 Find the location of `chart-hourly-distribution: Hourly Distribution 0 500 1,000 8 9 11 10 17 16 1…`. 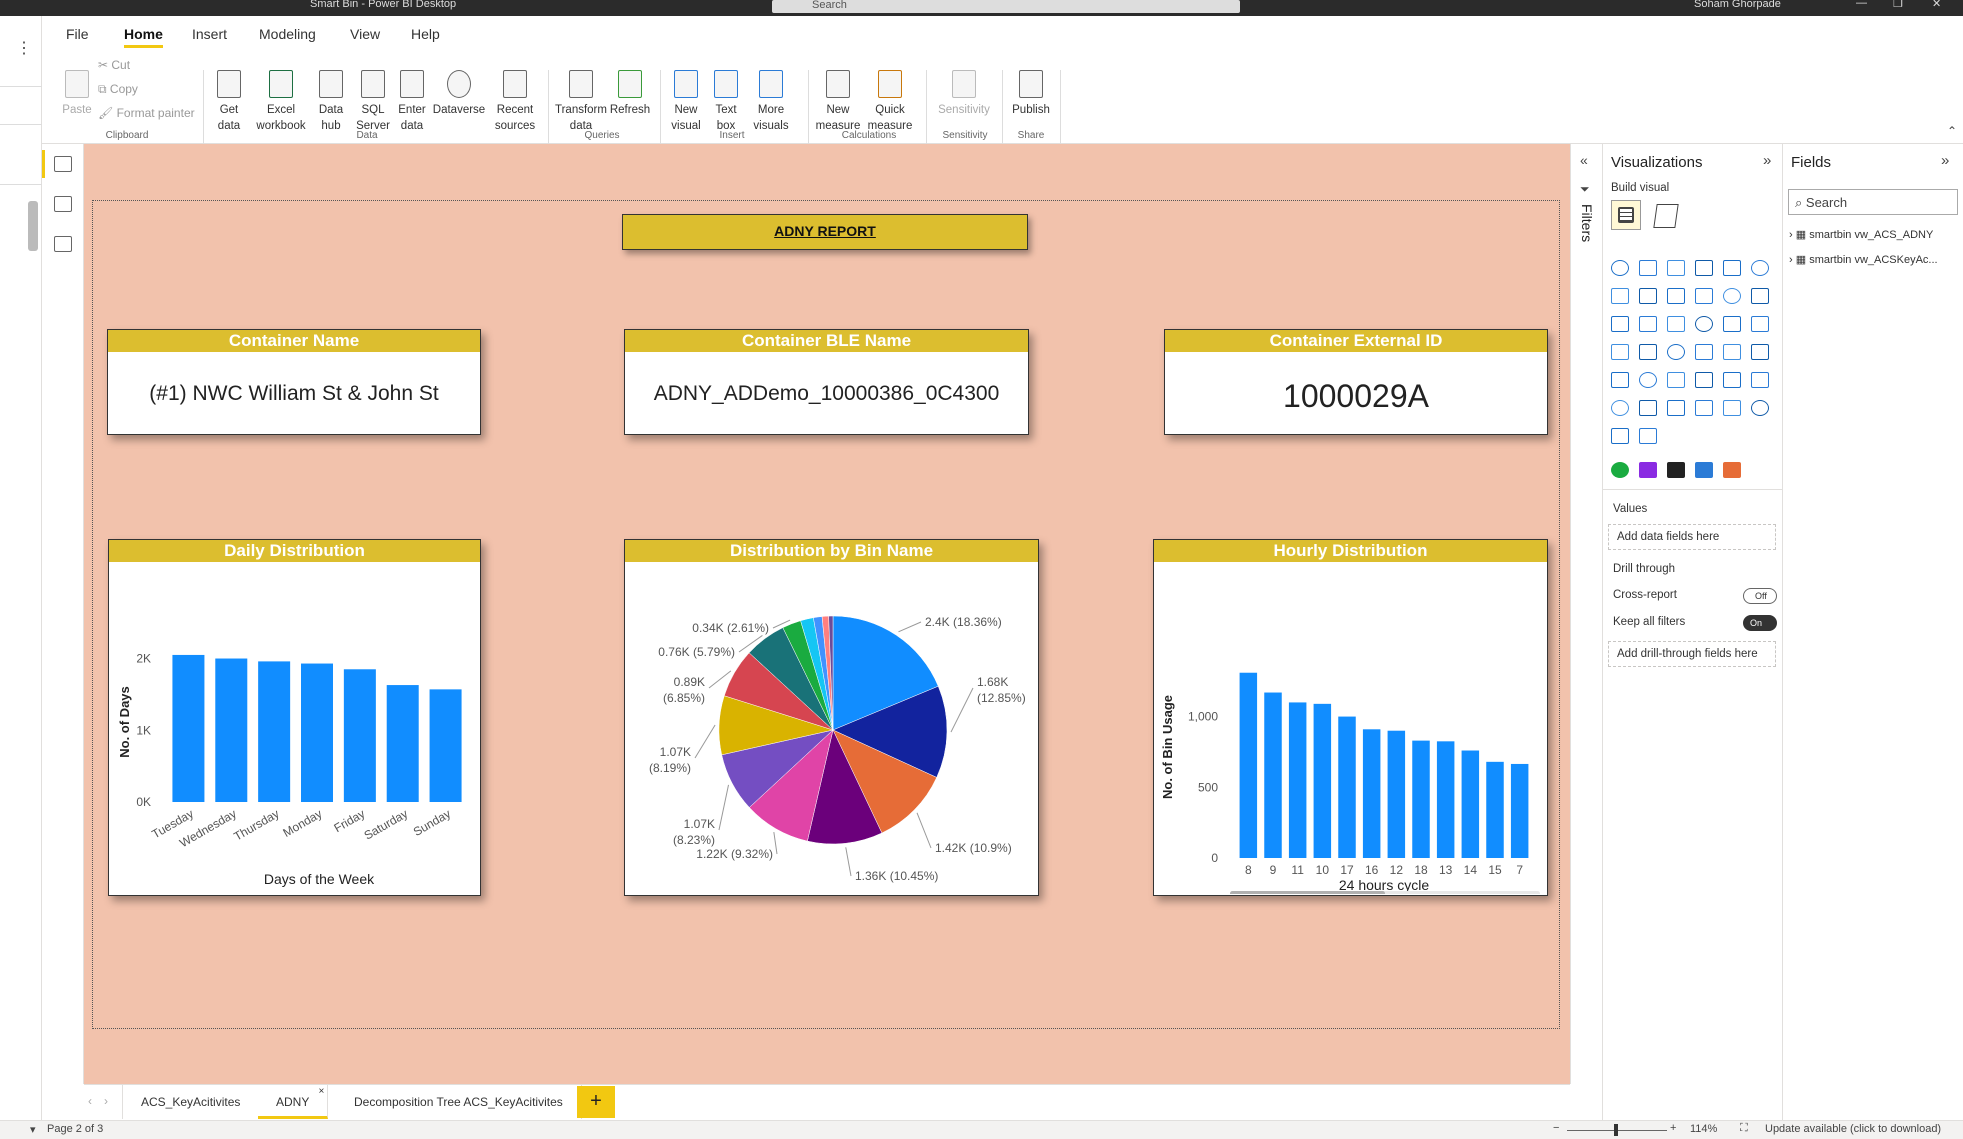

chart-hourly-distribution: Hourly Distribution 0 500 1,000 8 9 11 10 17 16 1… is located at coordinates (1350, 717).